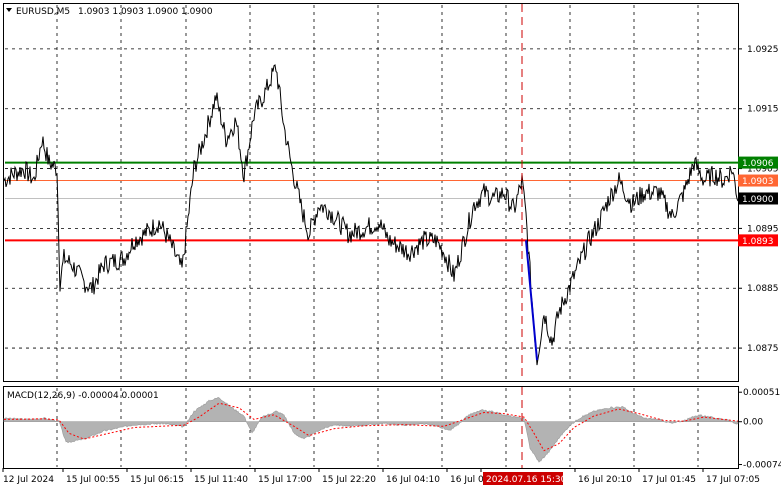 Image resolution: width=781 pixels, height=489 pixels. What do you see at coordinates (157, 480) in the screenshot?
I see `time-tick-label: 15 Jul 06:15` at bounding box center [157, 480].